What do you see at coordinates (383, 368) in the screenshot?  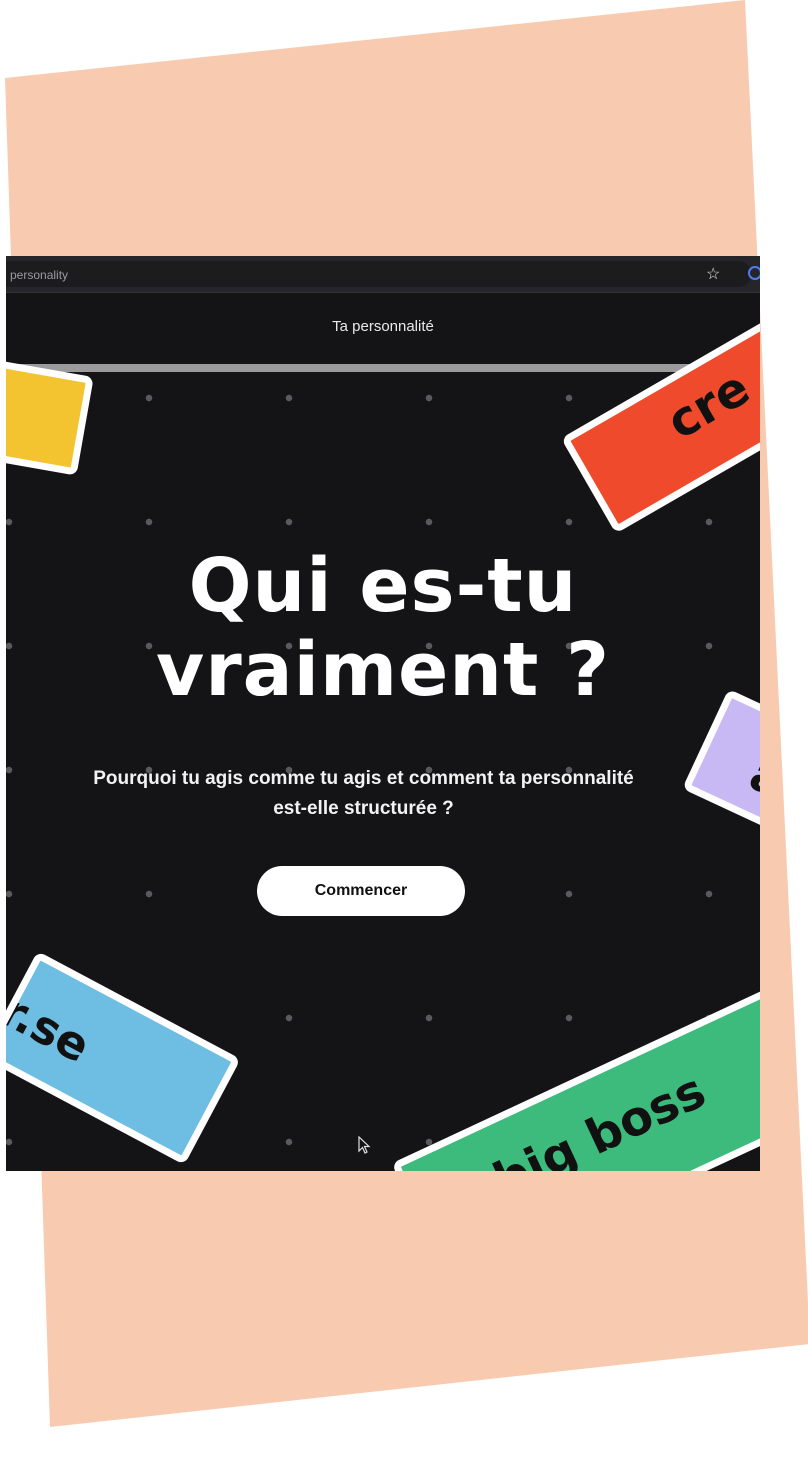 I see `progress-bar` at bounding box center [383, 368].